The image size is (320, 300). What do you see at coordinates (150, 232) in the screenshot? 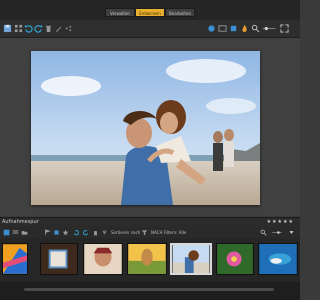
I see `filmstrip-toolbar: Sortieren nach NACH Filtern: Alle` at bounding box center [150, 232].